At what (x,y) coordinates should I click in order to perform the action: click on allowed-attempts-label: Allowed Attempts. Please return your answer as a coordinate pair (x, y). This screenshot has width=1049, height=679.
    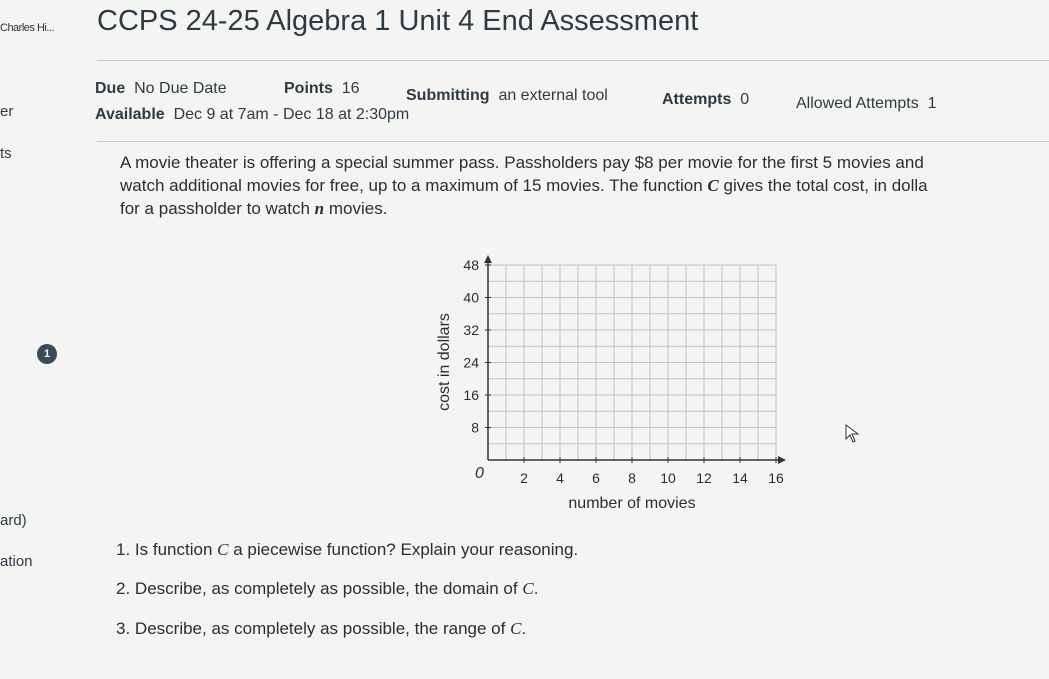
    Looking at the image, I should click on (857, 103).